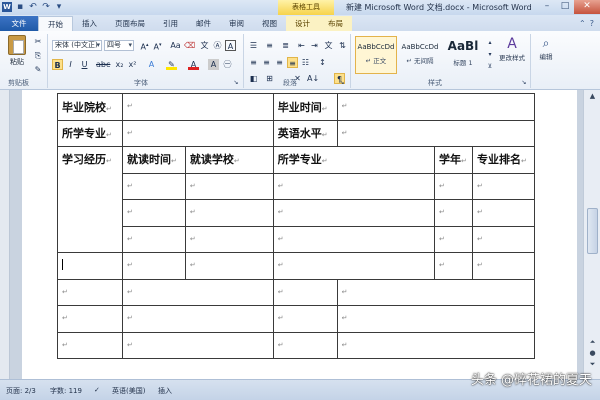 The image size is (600, 400). Describe the element at coordinates (490, 67) in the screenshot. I see `styles-more-icon: ⊻` at that location.